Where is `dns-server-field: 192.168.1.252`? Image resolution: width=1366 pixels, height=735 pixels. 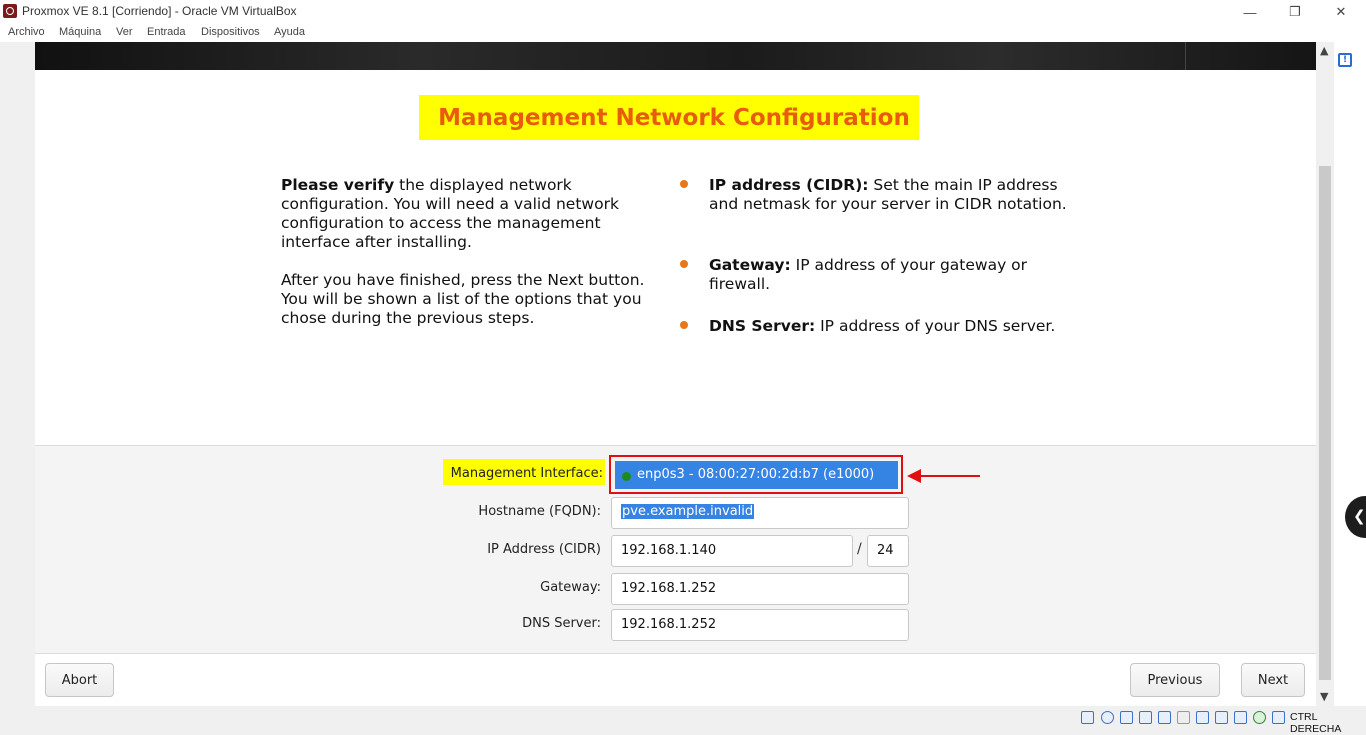
dns-server-field: 192.168.1.252 is located at coordinates (760, 625).